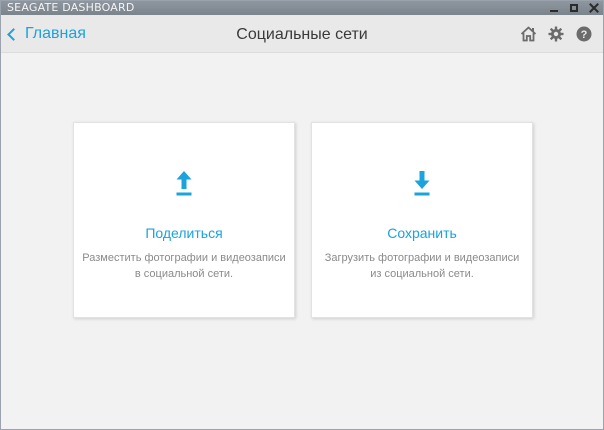  I want to click on title-bar: SEAGATE DASHBOARD, so click(302, 8).